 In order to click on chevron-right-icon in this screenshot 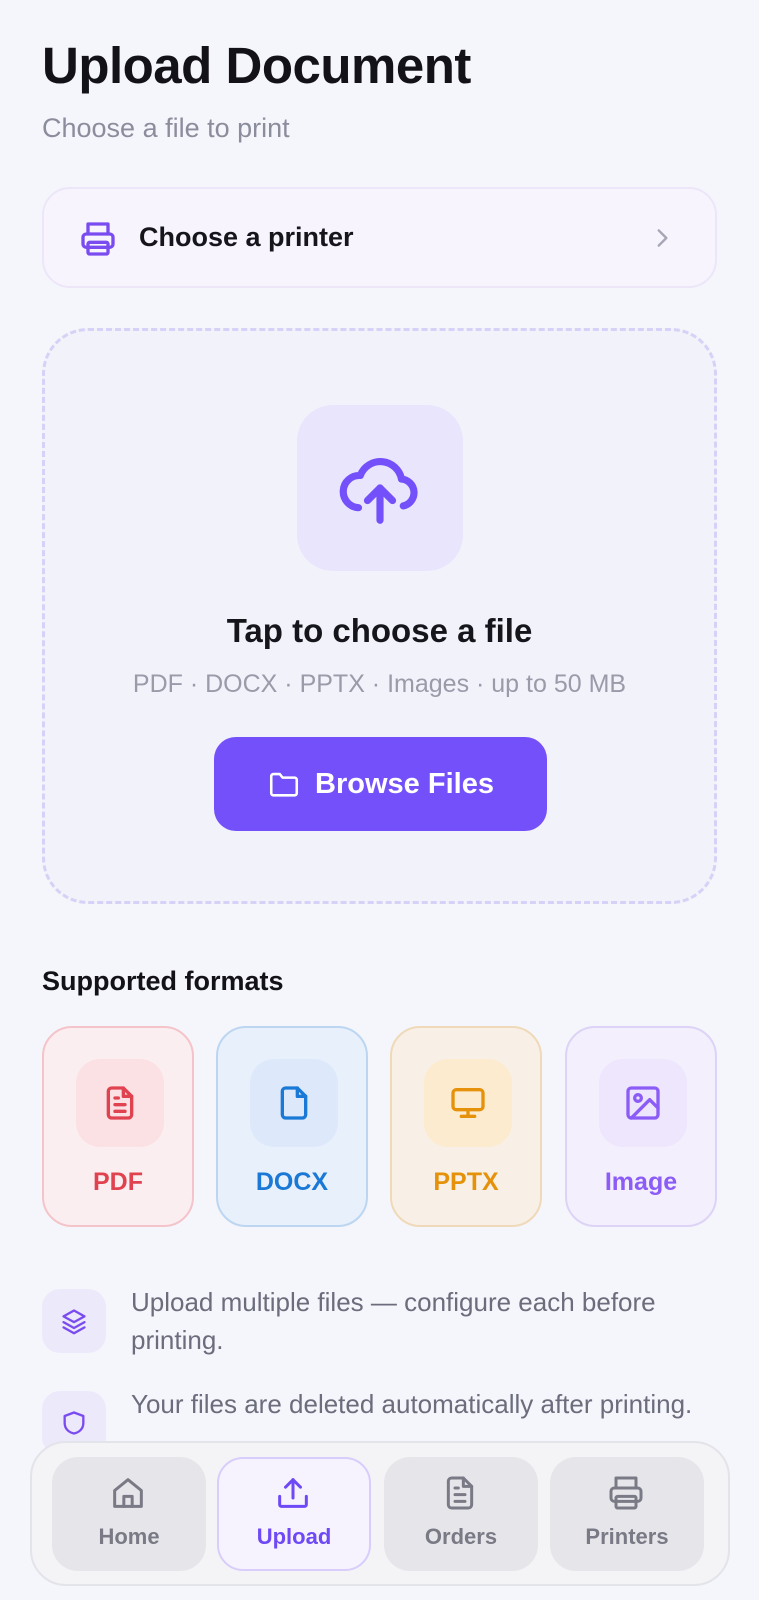, I will do `click(662, 238)`.